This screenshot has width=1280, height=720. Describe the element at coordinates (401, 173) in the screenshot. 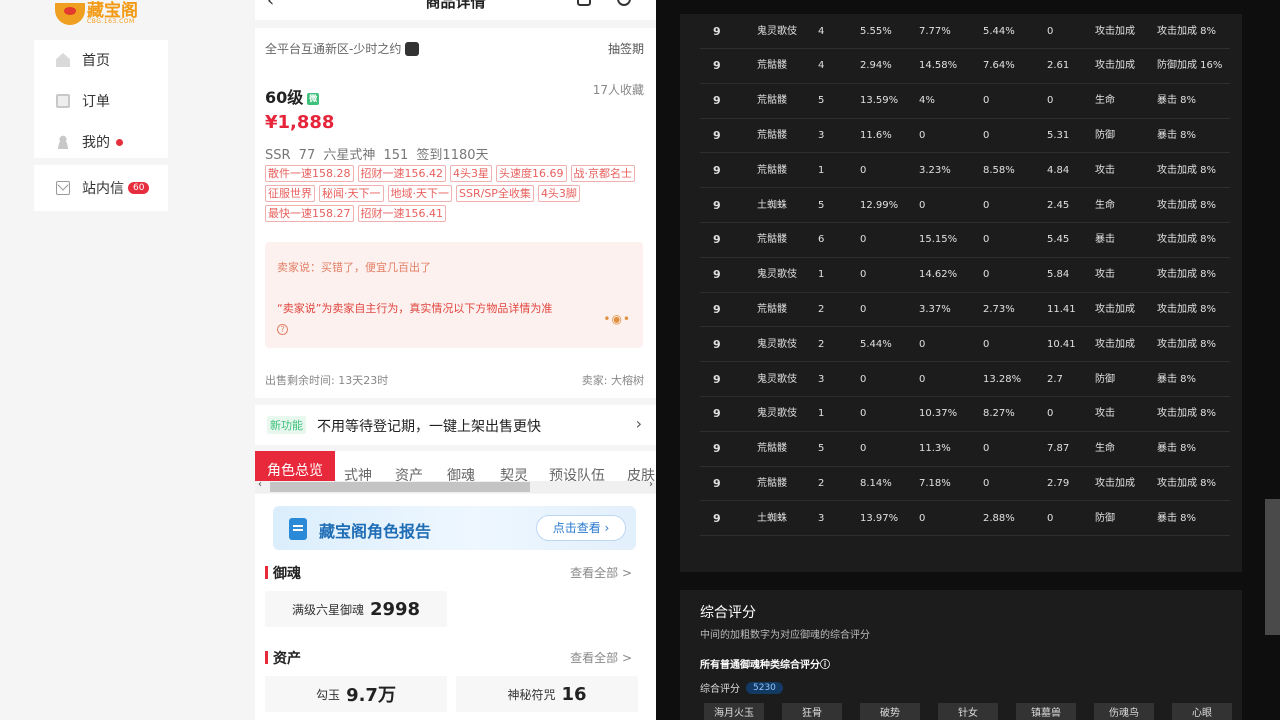

I see `feature-tag: 招财一速156.42` at that location.